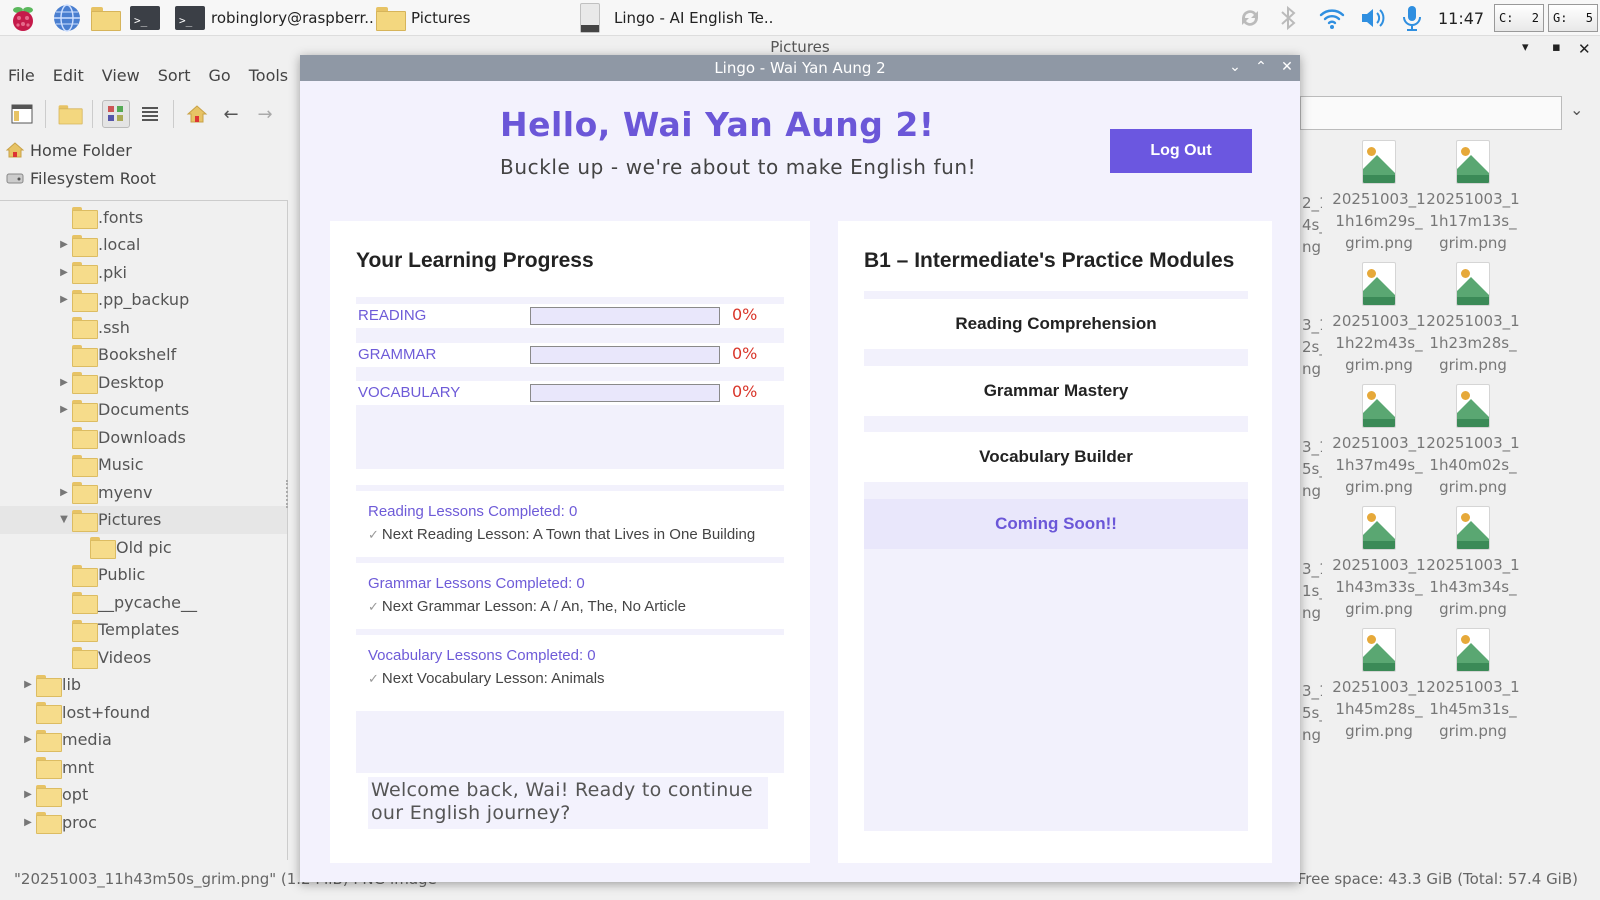  I want to click on tree-item: ▼ Pictures, so click(143, 519).